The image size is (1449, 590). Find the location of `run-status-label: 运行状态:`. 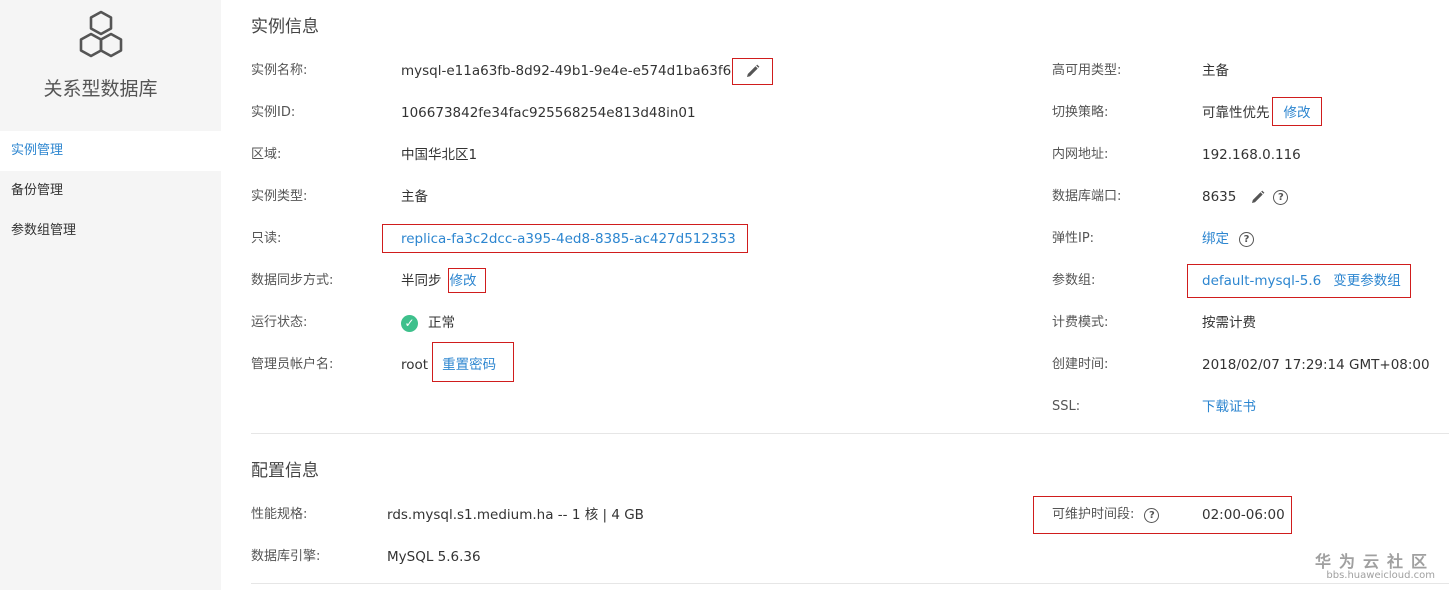

run-status-label: 运行状态: is located at coordinates (279, 322).